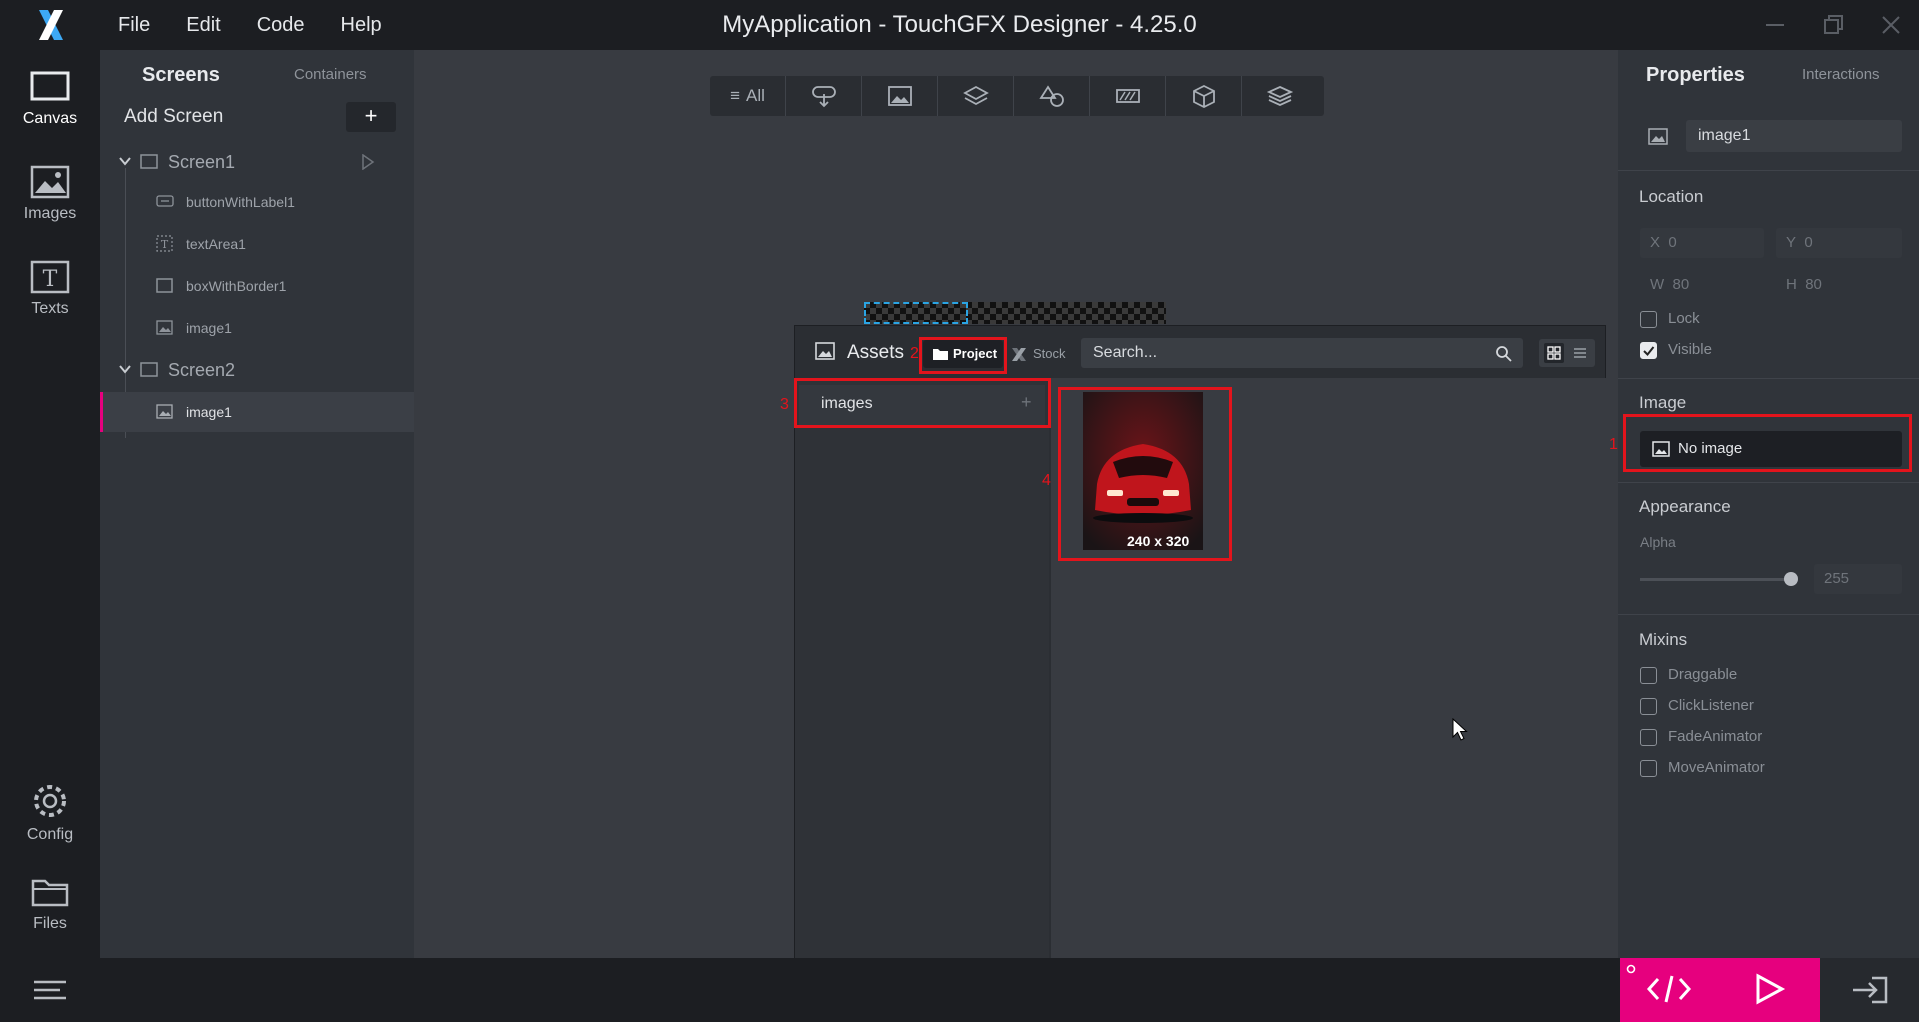  What do you see at coordinates (1702, 285) in the screenshot?
I see `w-field: W 80` at bounding box center [1702, 285].